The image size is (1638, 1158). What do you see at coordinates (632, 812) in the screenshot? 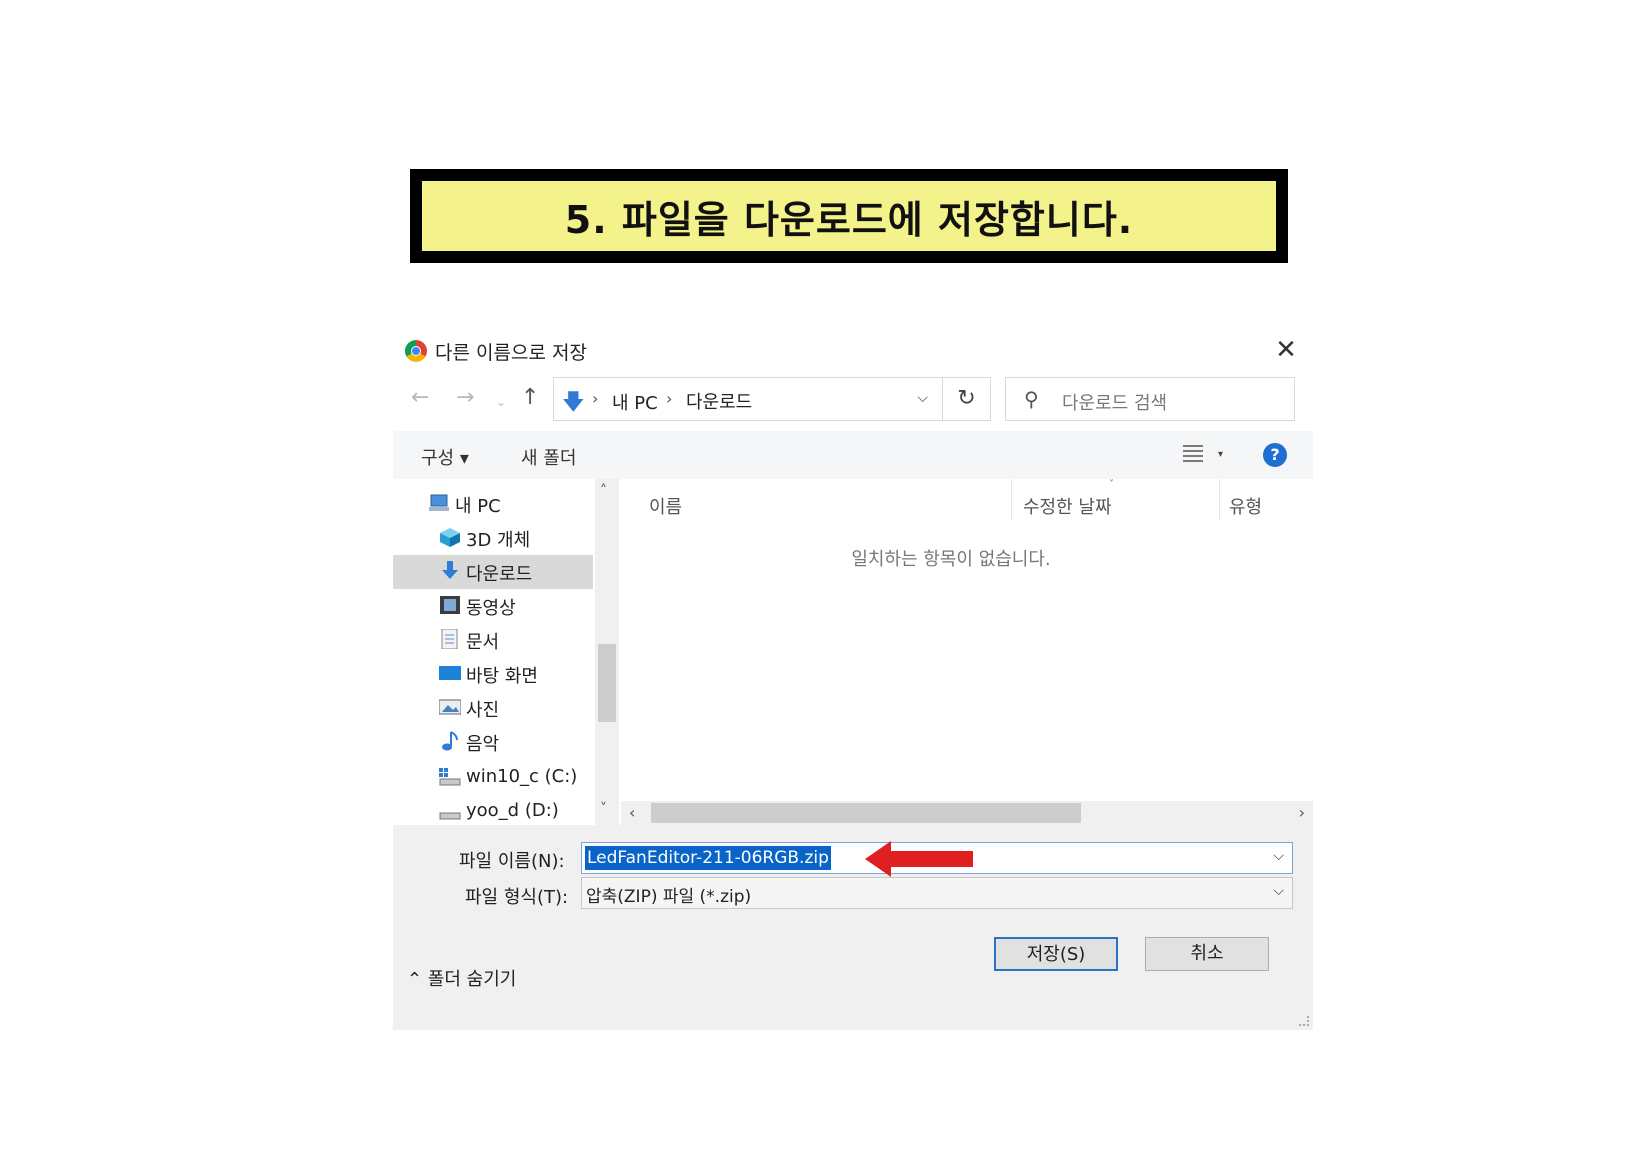
I see `scroll-left-icon: ‹` at bounding box center [632, 812].